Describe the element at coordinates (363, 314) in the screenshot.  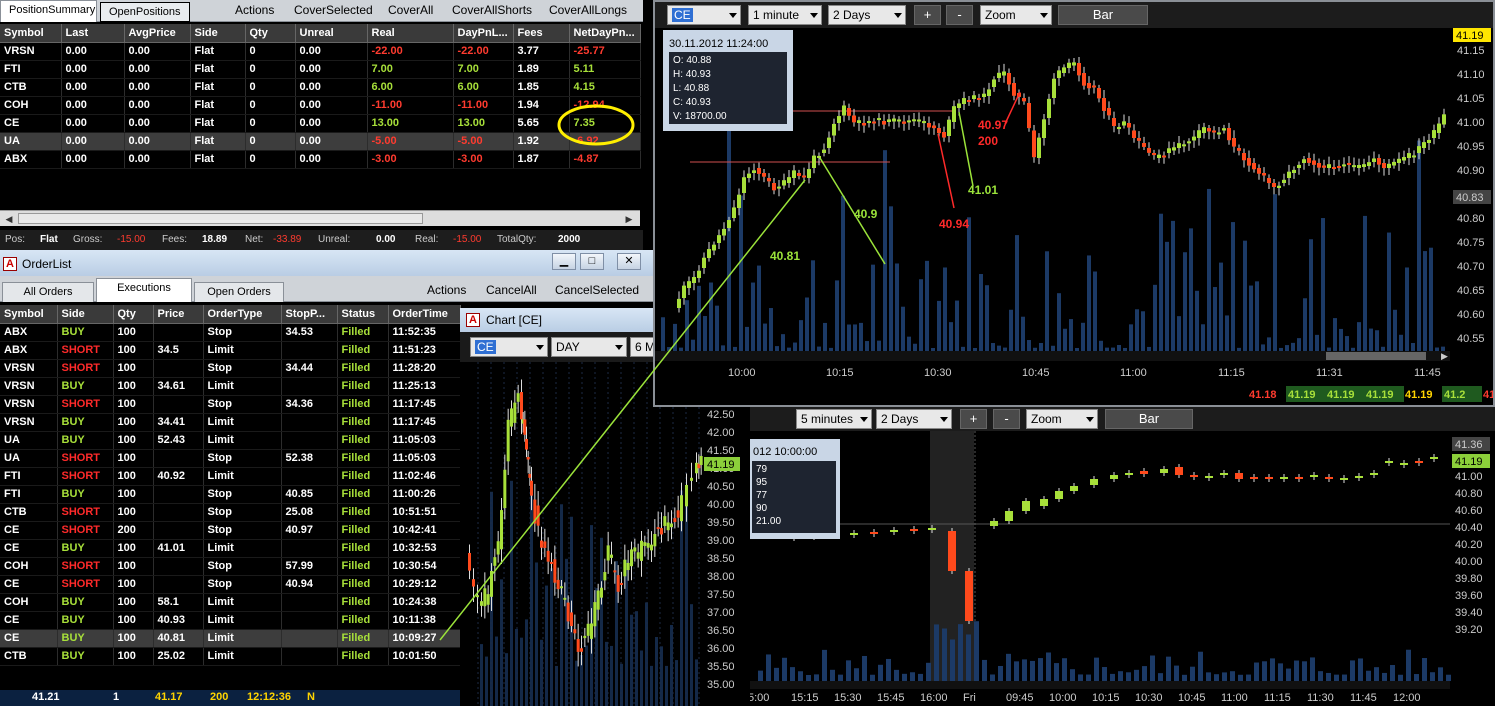
I see `column-header: Status` at that location.